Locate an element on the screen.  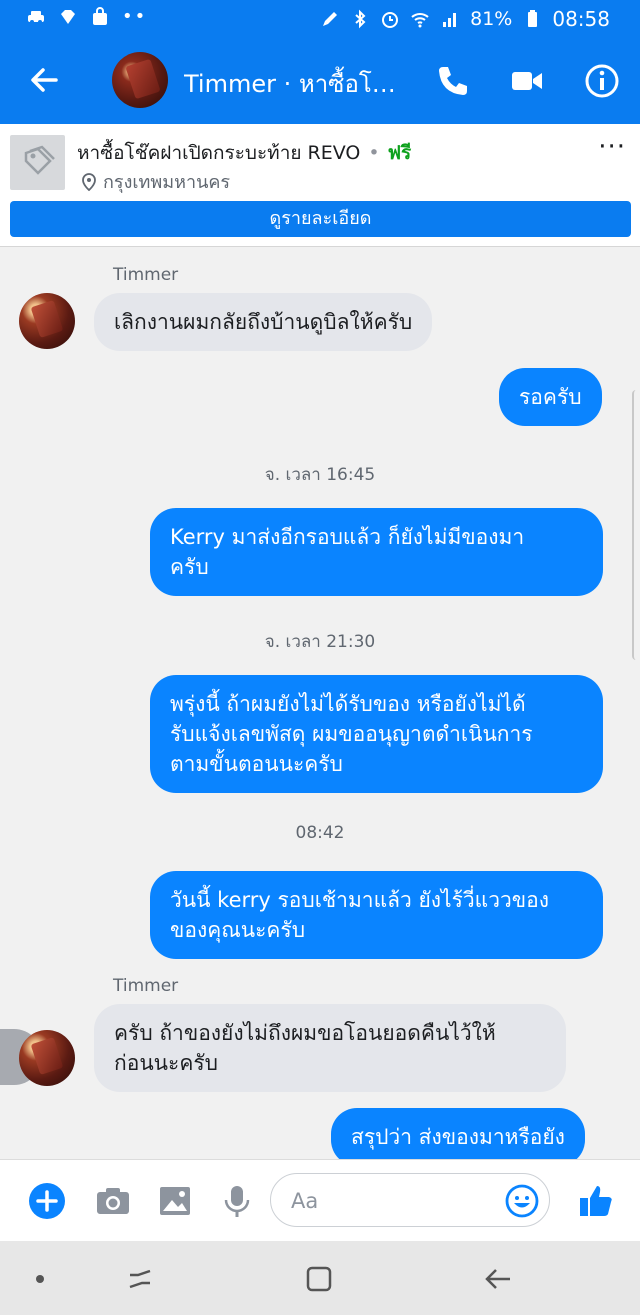
shopping-bag-icon is located at coordinates (100, 15).